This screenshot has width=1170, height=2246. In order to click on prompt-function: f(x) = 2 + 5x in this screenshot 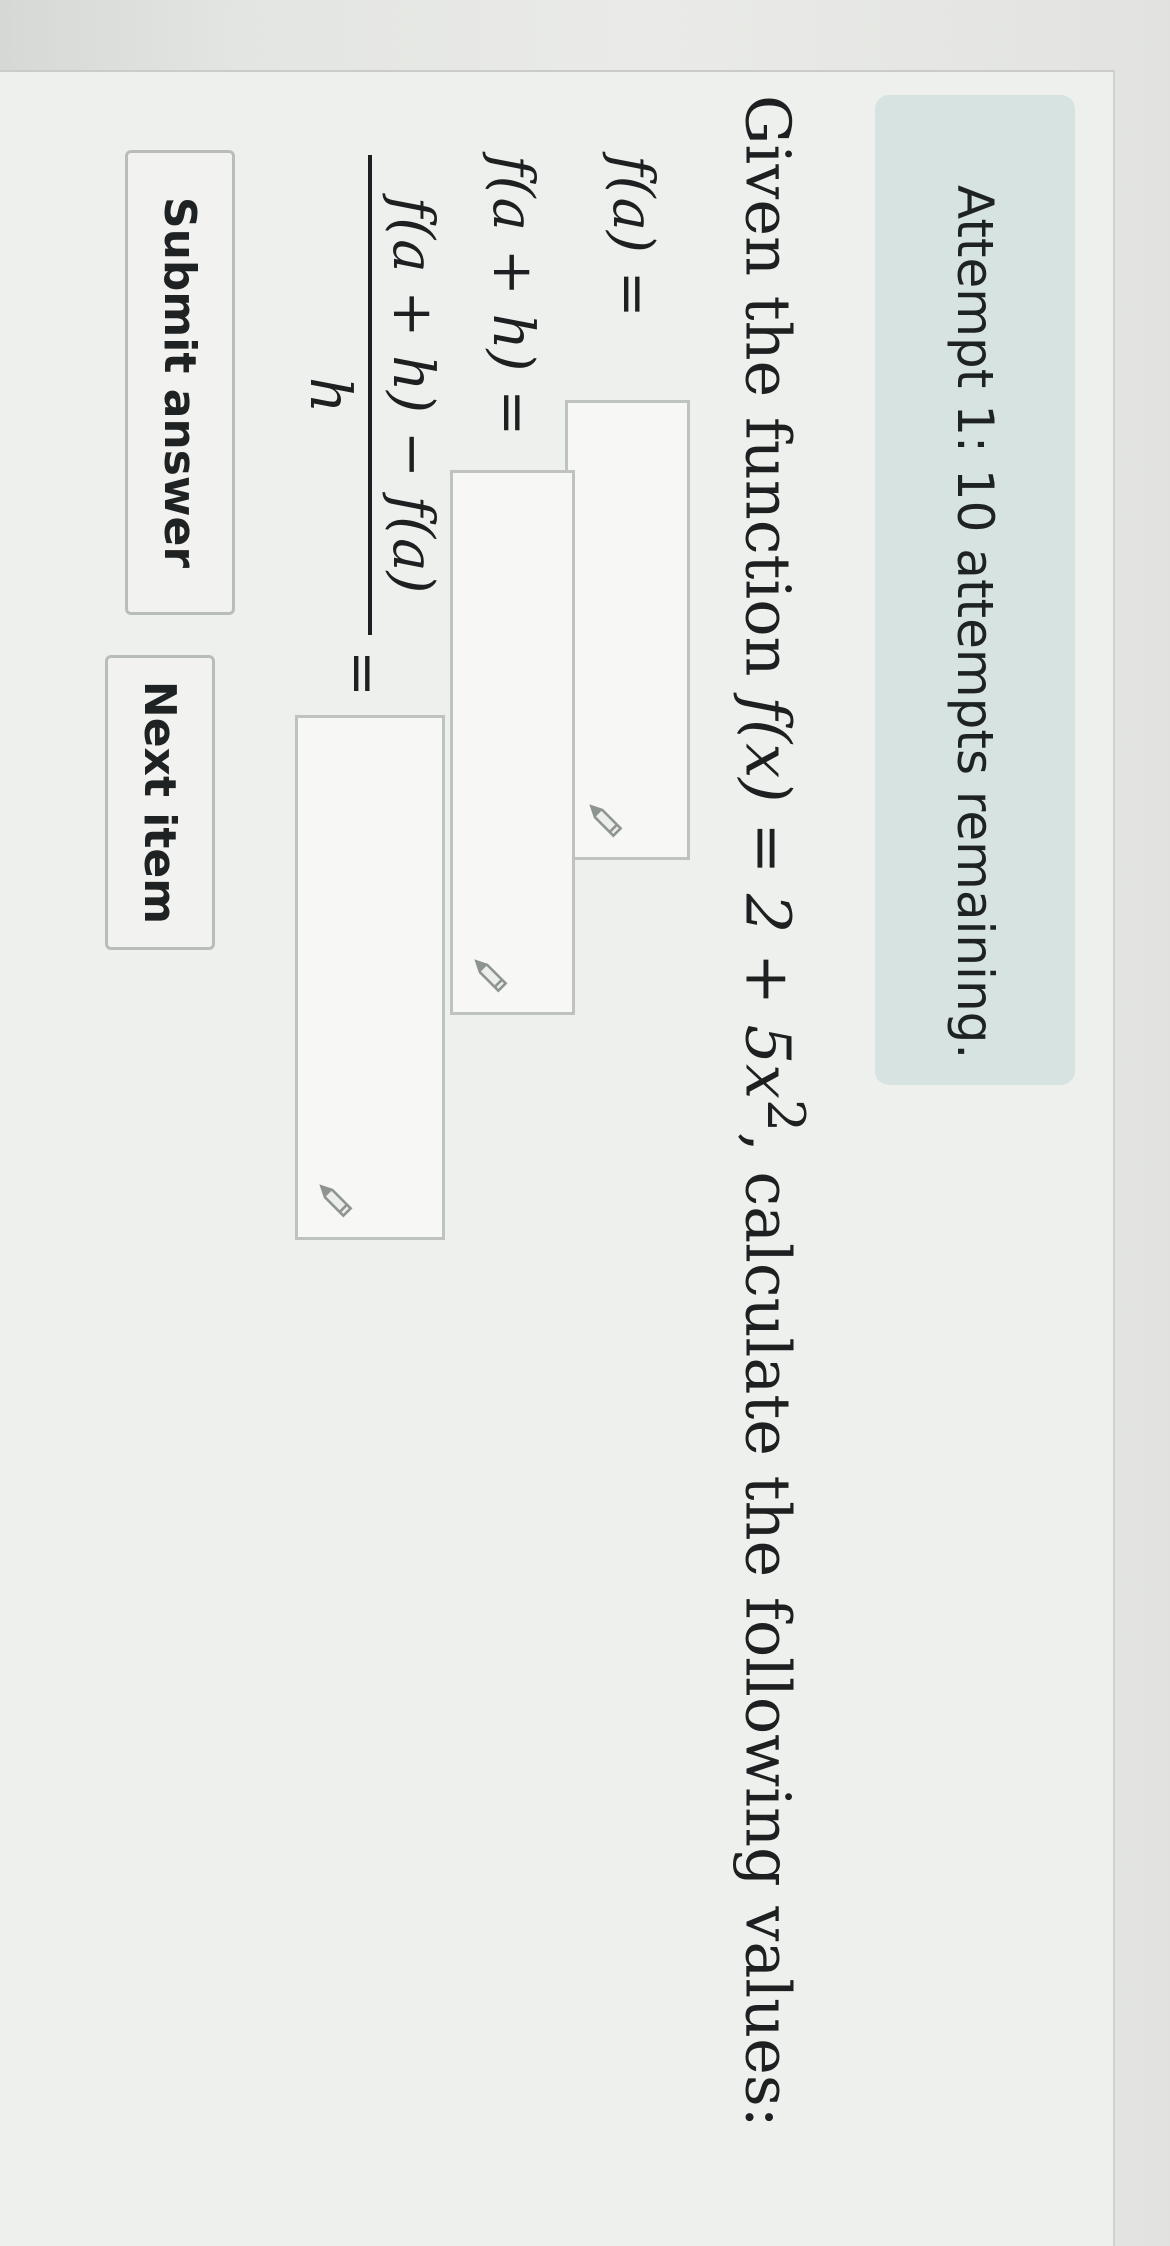, I will do `click(768, 898)`.